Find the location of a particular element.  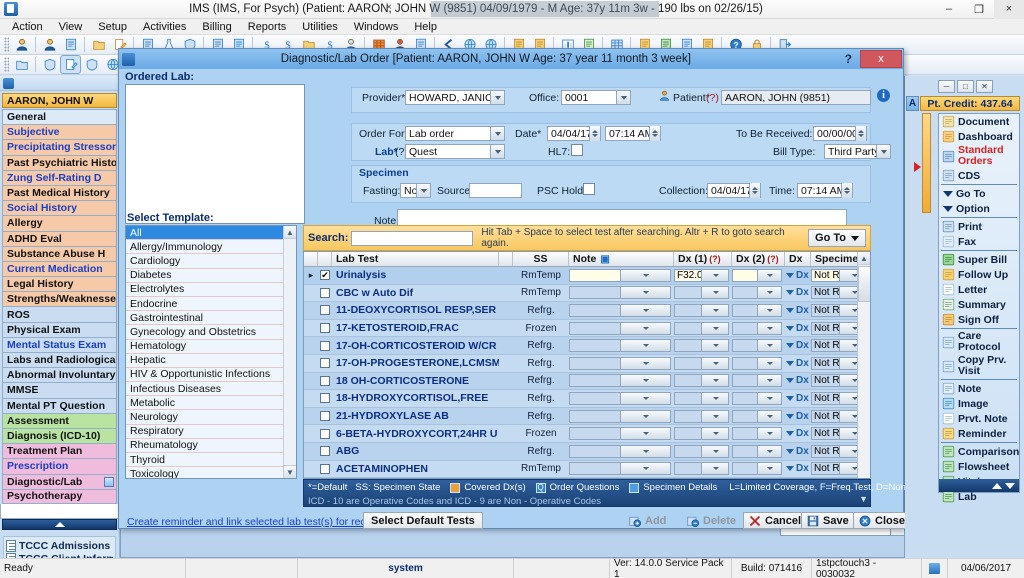

sidebar-item-strengths-weaknesses: Strengths/Weaknesses is located at coordinates (59, 299).